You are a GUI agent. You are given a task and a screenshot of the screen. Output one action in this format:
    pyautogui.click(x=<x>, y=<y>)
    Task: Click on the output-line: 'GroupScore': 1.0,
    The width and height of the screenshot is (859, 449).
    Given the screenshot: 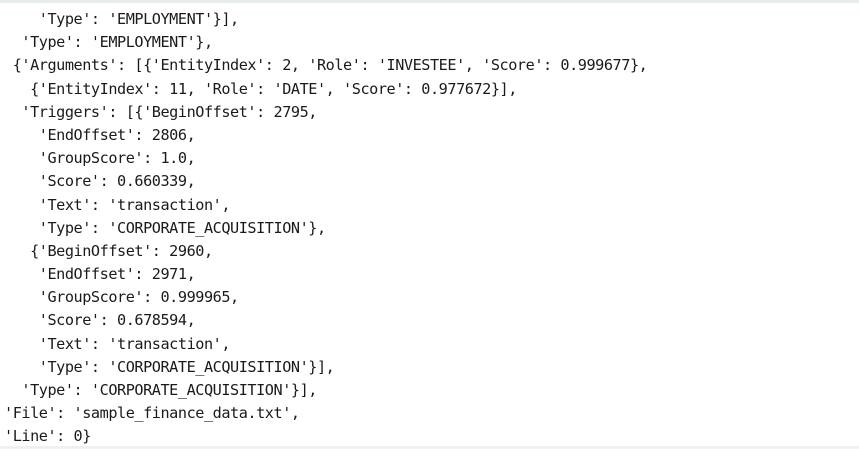 What is the action you would take?
    pyautogui.click(x=100, y=158)
    